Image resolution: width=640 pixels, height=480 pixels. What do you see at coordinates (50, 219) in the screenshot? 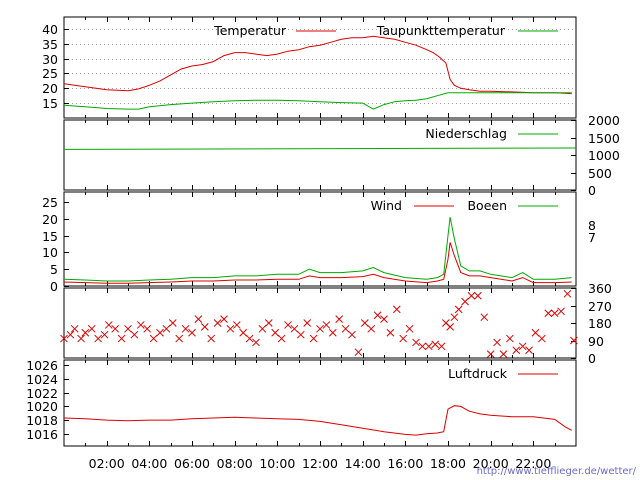
I see `wind-ytick-label: 20` at bounding box center [50, 219].